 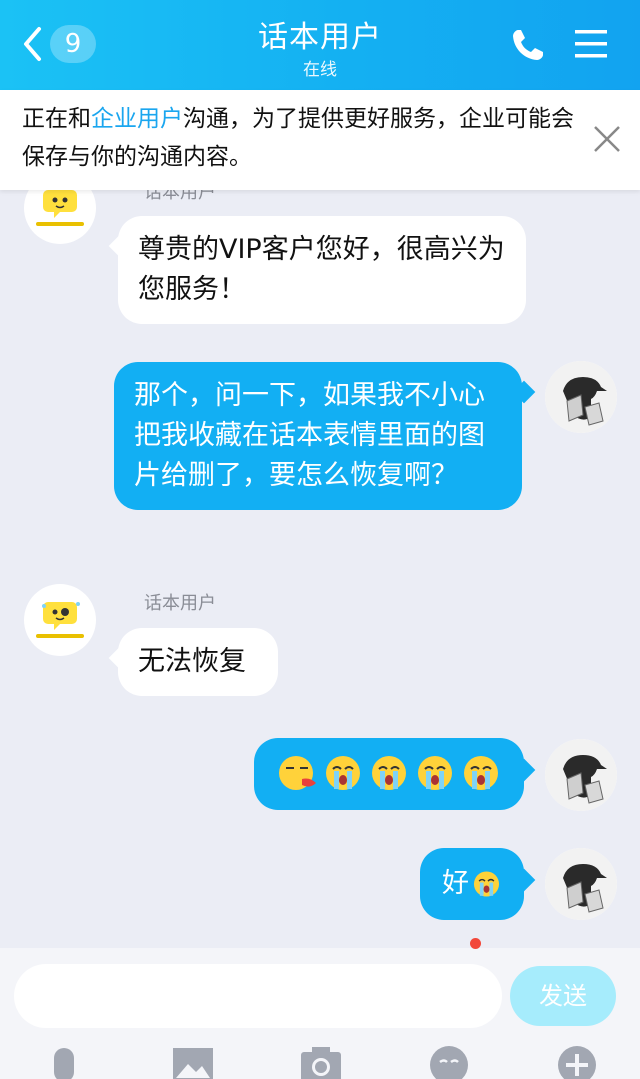 I want to click on send-button: 发送, so click(x=563, y=996).